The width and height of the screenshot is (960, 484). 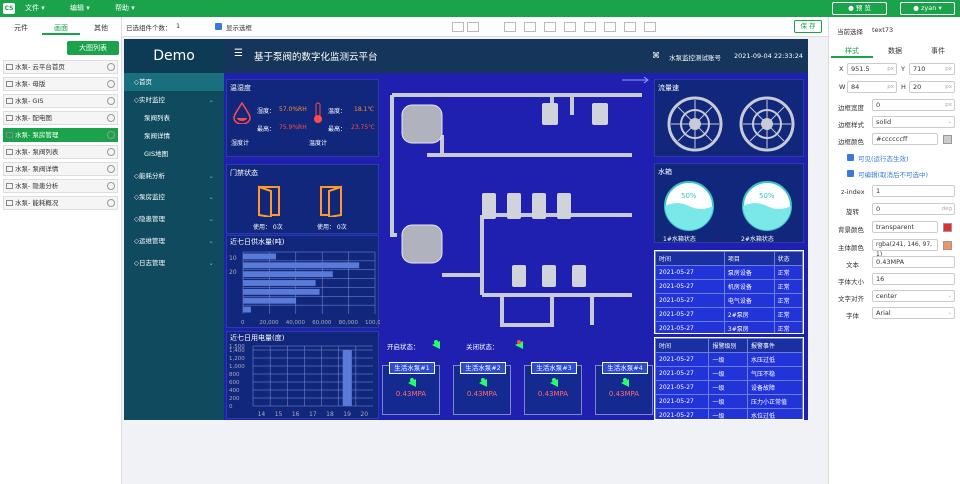 I want to click on page-item: 水泵- 云平台首页, so click(x=60, y=67).